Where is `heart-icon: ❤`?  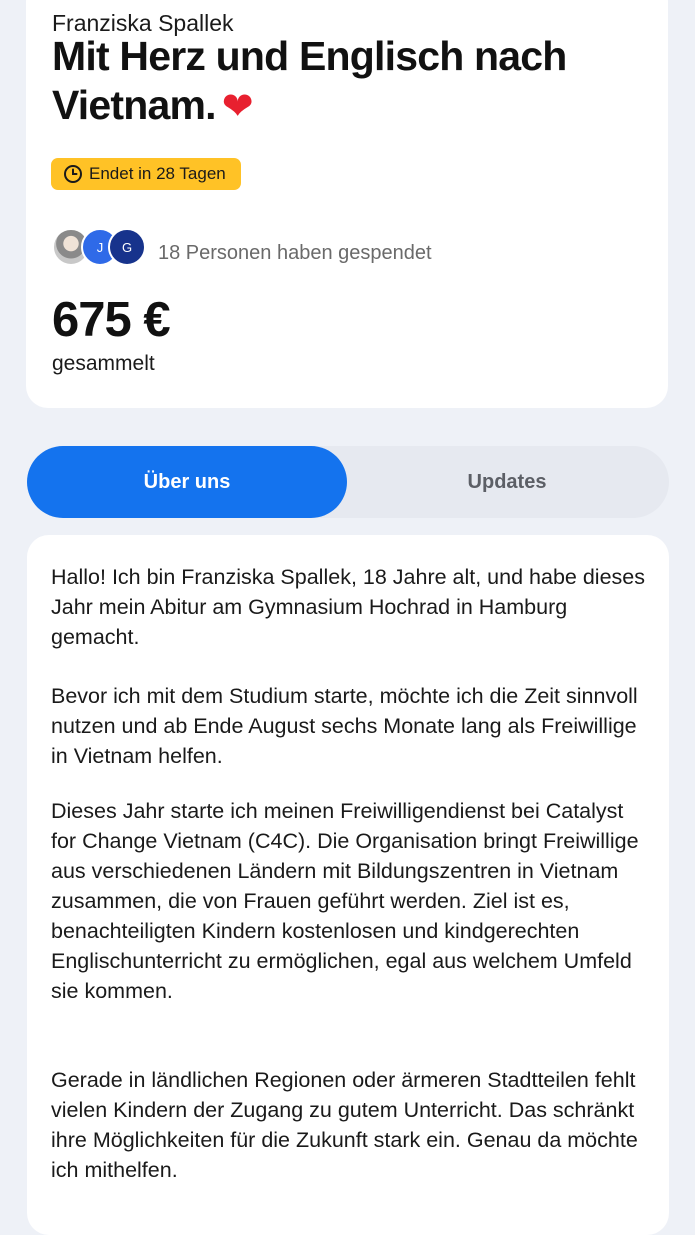
heart-icon: ❤ is located at coordinates (237, 107).